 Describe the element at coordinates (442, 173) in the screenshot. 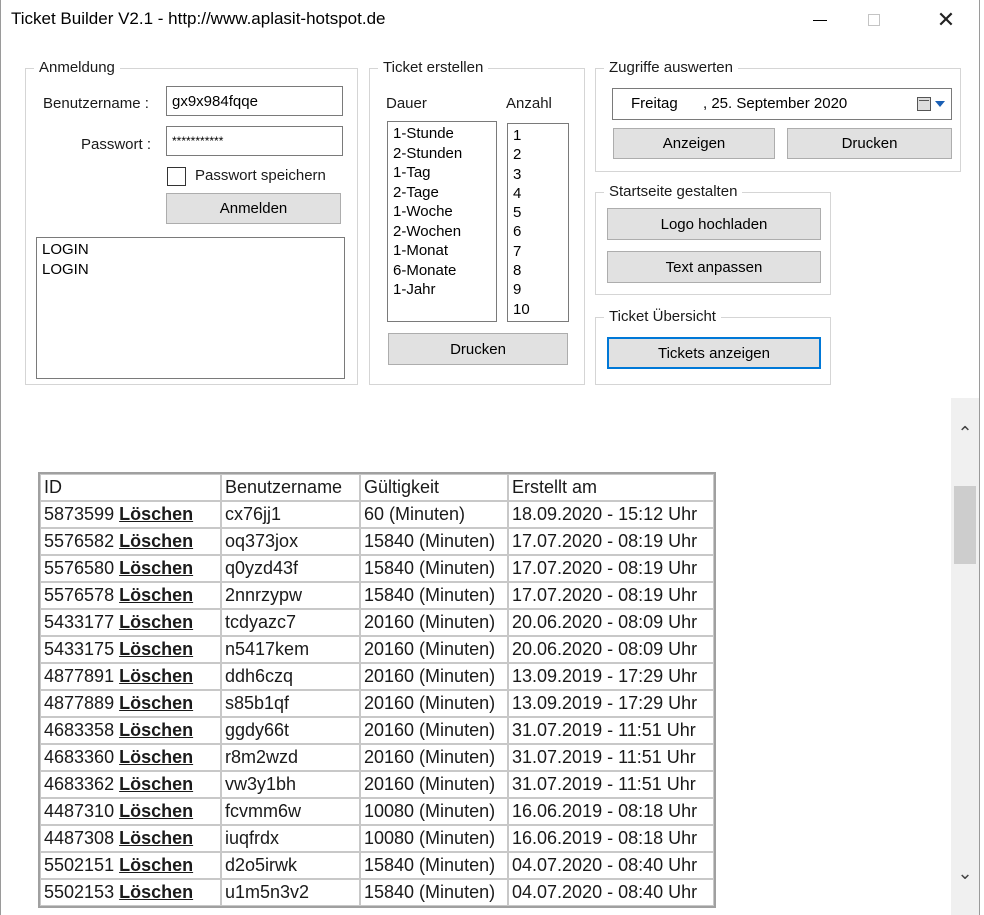

I see `duration-item: 1-Tag` at that location.